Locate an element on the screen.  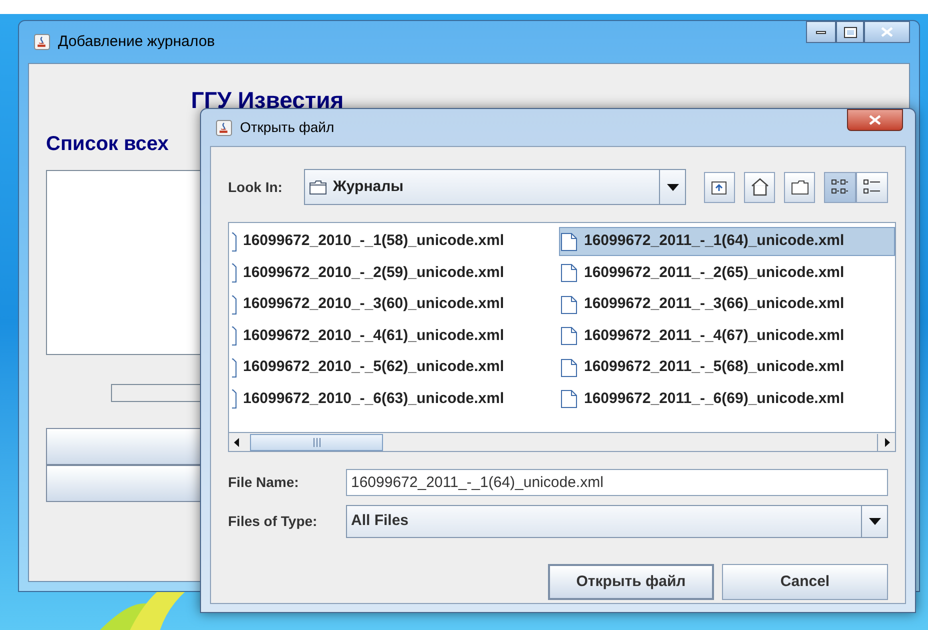
file-name-label: File Name: is located at coordinates (264, 482).